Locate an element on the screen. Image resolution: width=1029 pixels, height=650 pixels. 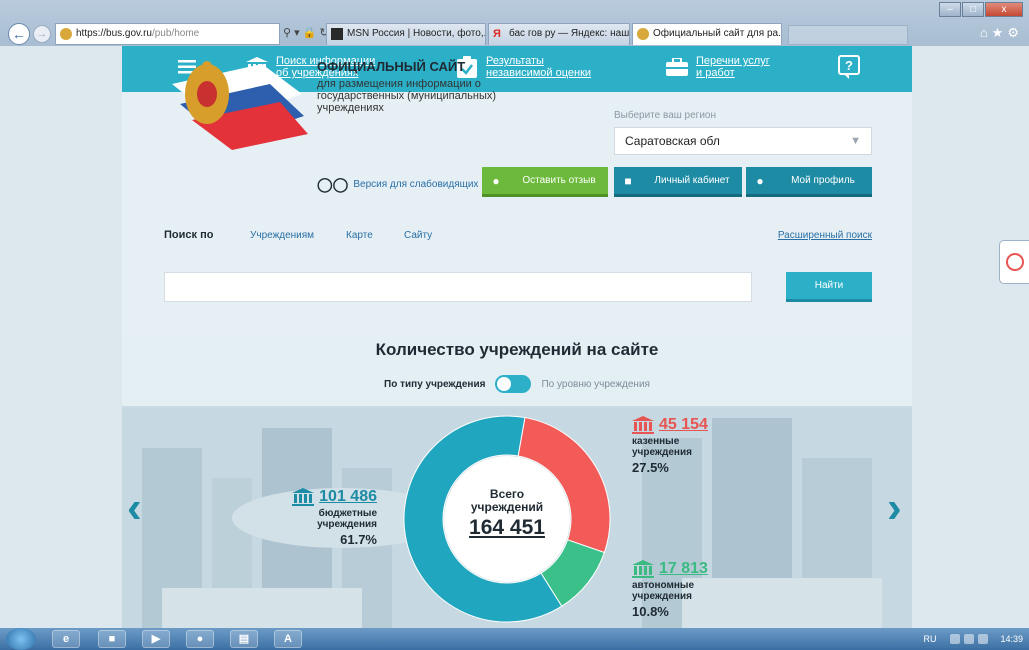
stat-government-percent: 27.5% is located at coordinates (650, 467).